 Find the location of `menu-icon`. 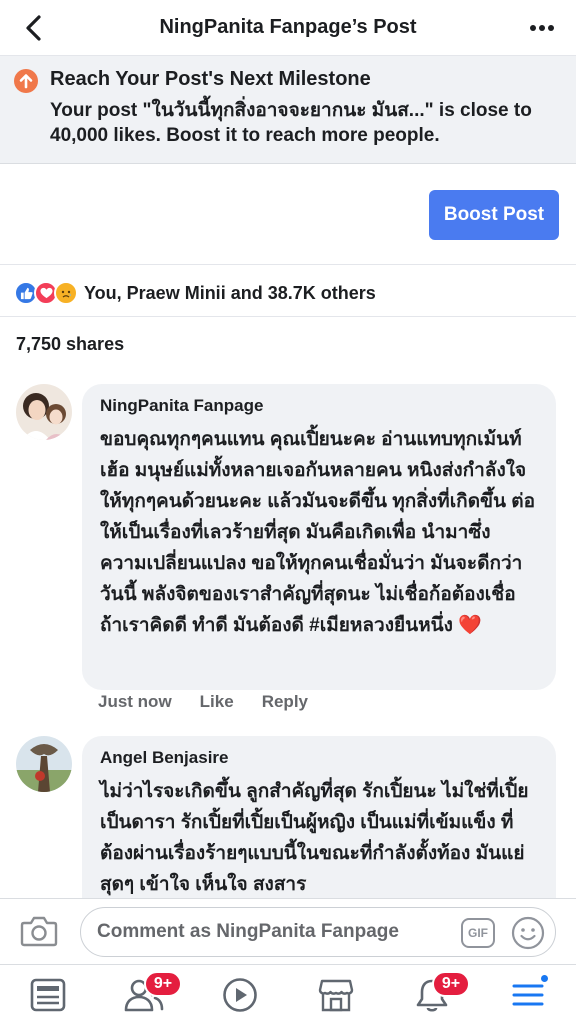

menu-icon is located at coordinates (528, 995).